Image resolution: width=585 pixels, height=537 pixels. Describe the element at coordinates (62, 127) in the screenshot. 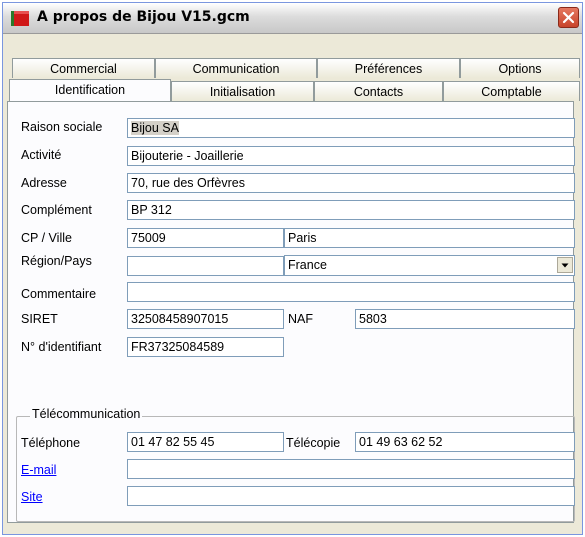

I see `raison-sociale-label: Raison sociale` at that location.